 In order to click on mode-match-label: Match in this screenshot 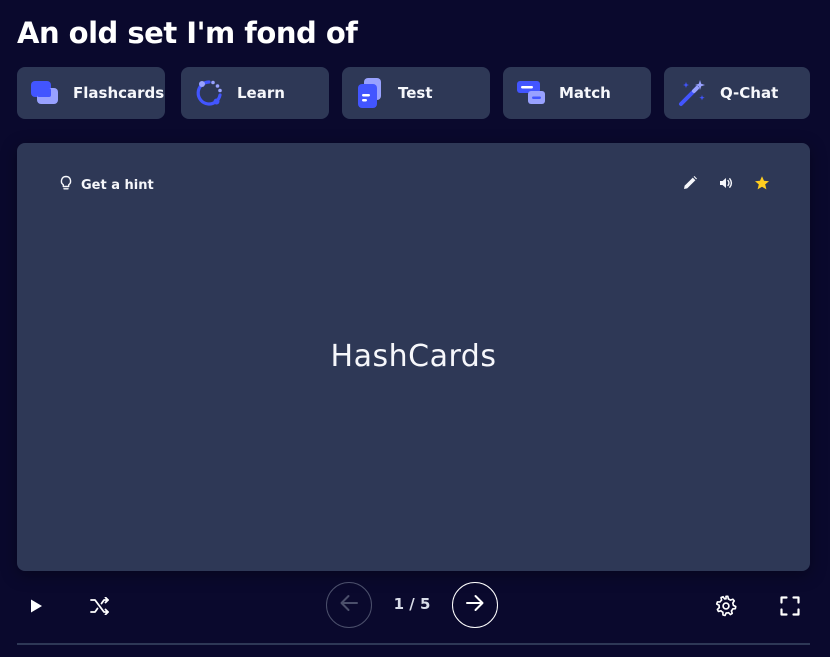, I will do `click(585, 93)`.